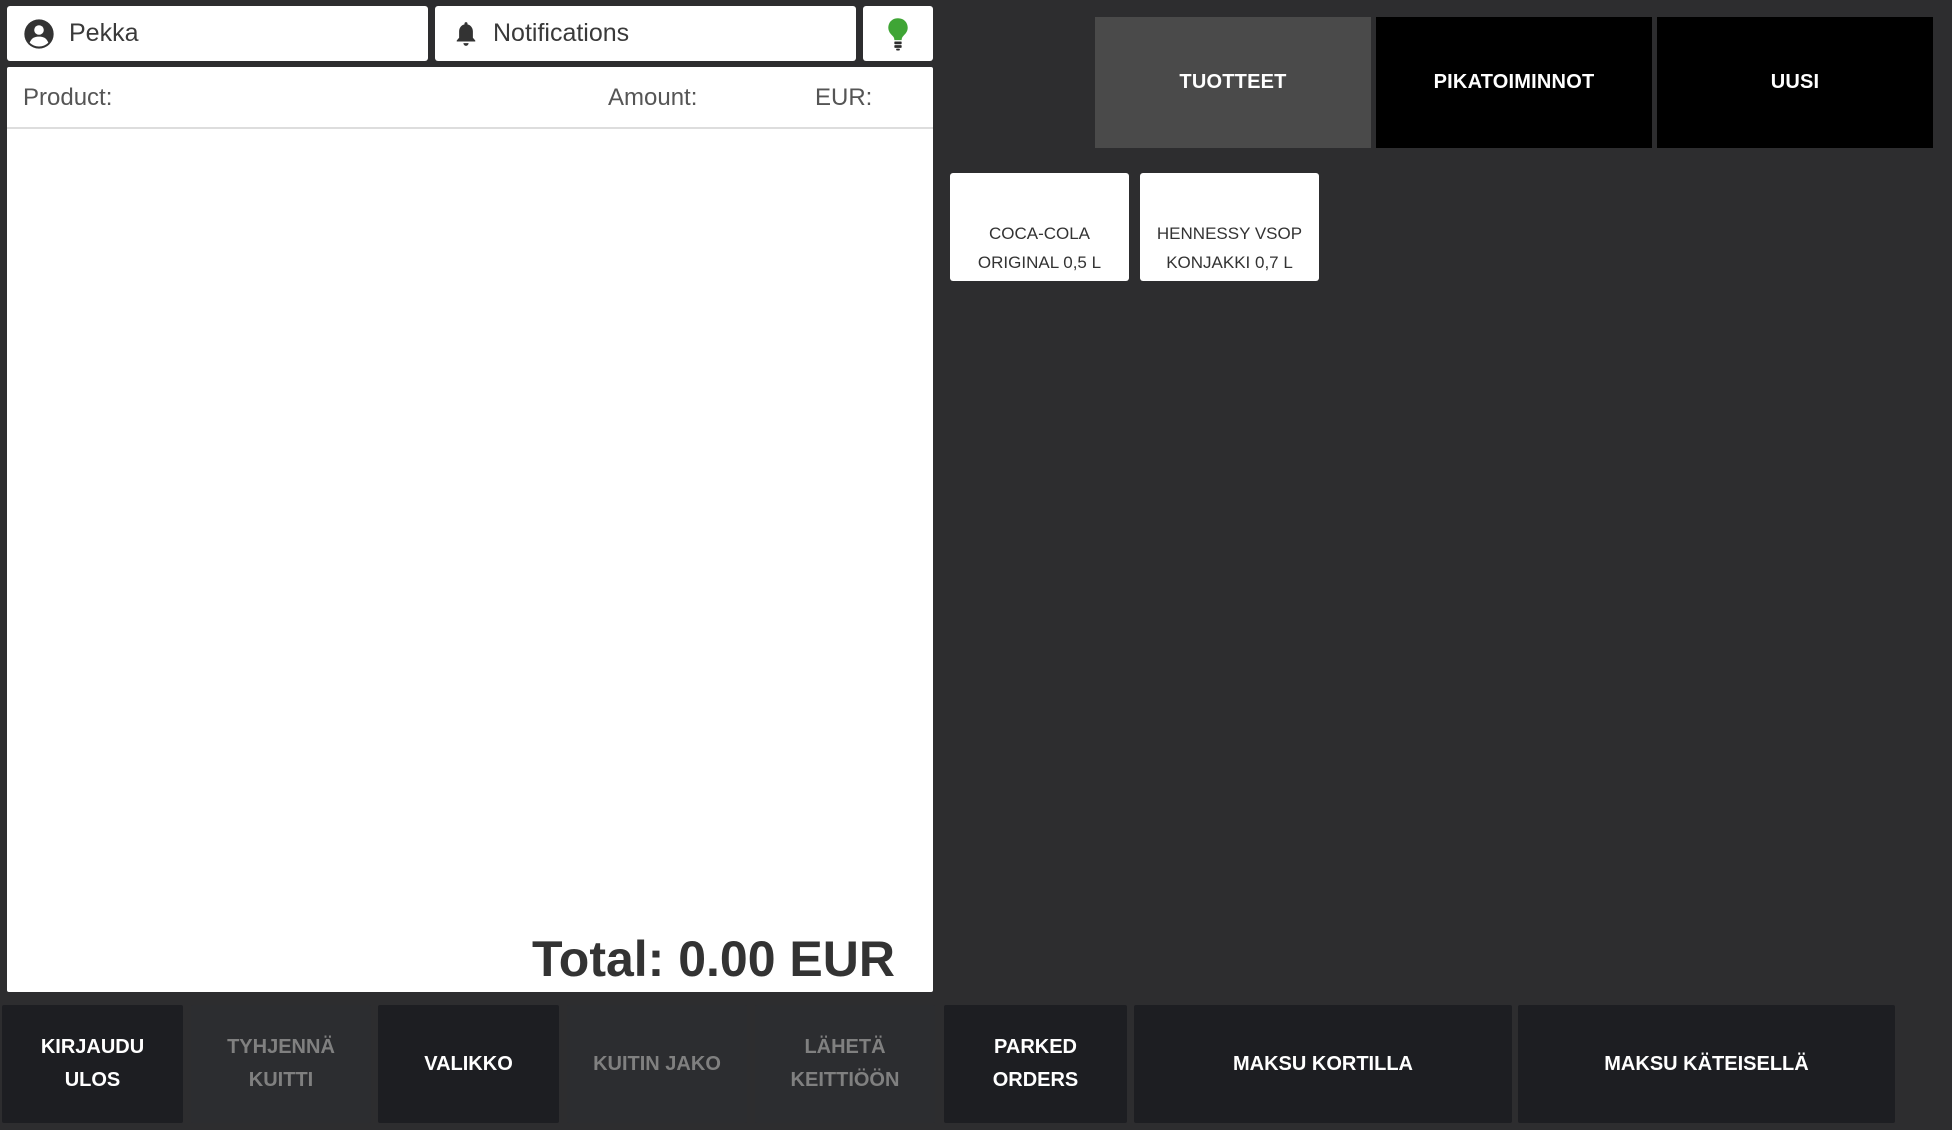 The image size is (1952, 1130). Describe the element at coordinates (1323, 1064) in the screenshot. I see `pay-by-card-button: MAKSU KORTILLA` at that location.